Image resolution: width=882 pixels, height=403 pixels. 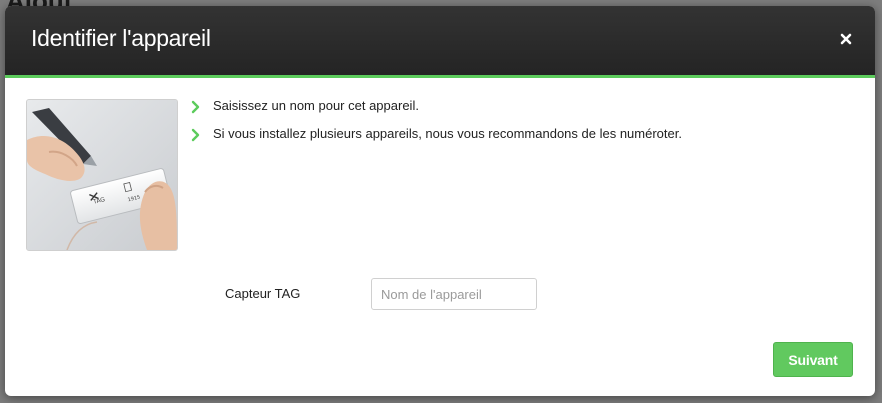 What do you see at coordinates (102, 175) in the screenshot?
I see `device-tag-photo: TAG 1915` at bounding box center [102, 175].